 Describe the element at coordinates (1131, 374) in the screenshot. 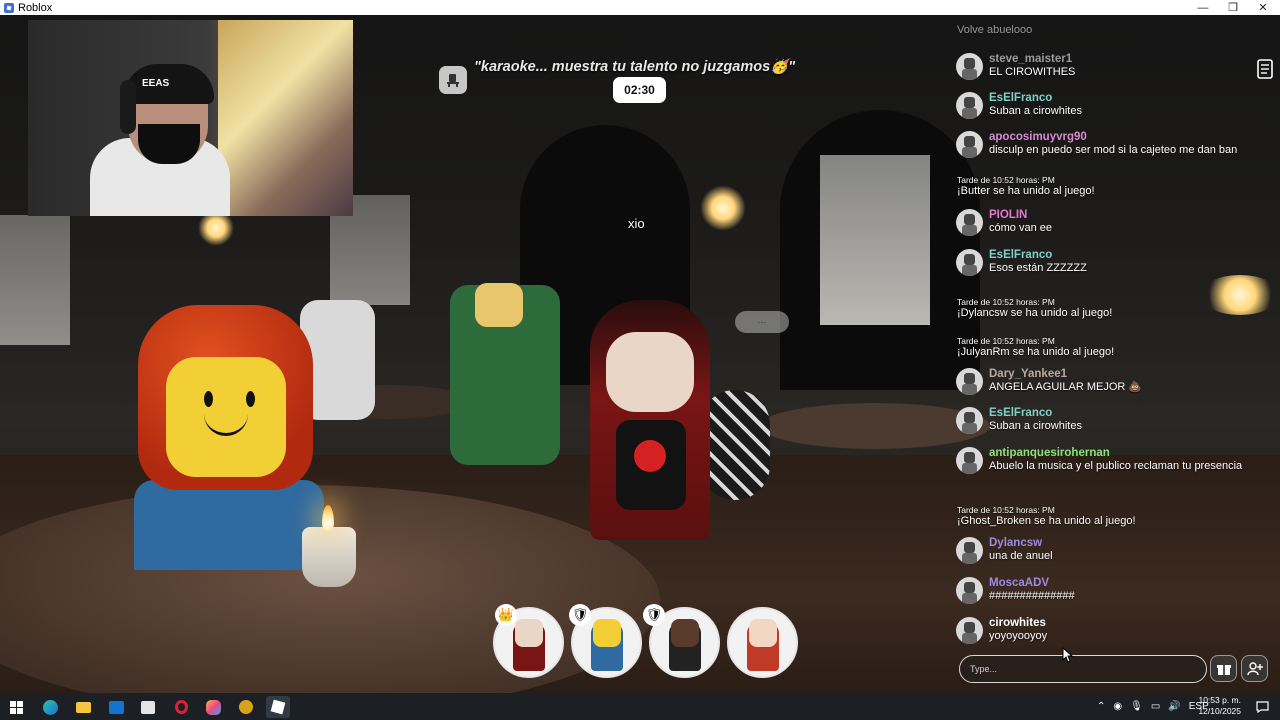

I see `chat-username: Dary_Yankee1` at that location.